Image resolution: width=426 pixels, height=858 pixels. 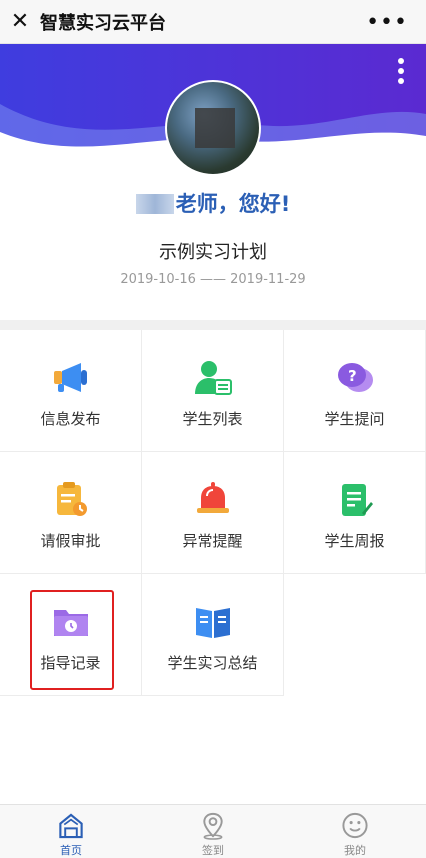 I want to click on more-horizontal-icon: •••, so click(x=387, y=22).